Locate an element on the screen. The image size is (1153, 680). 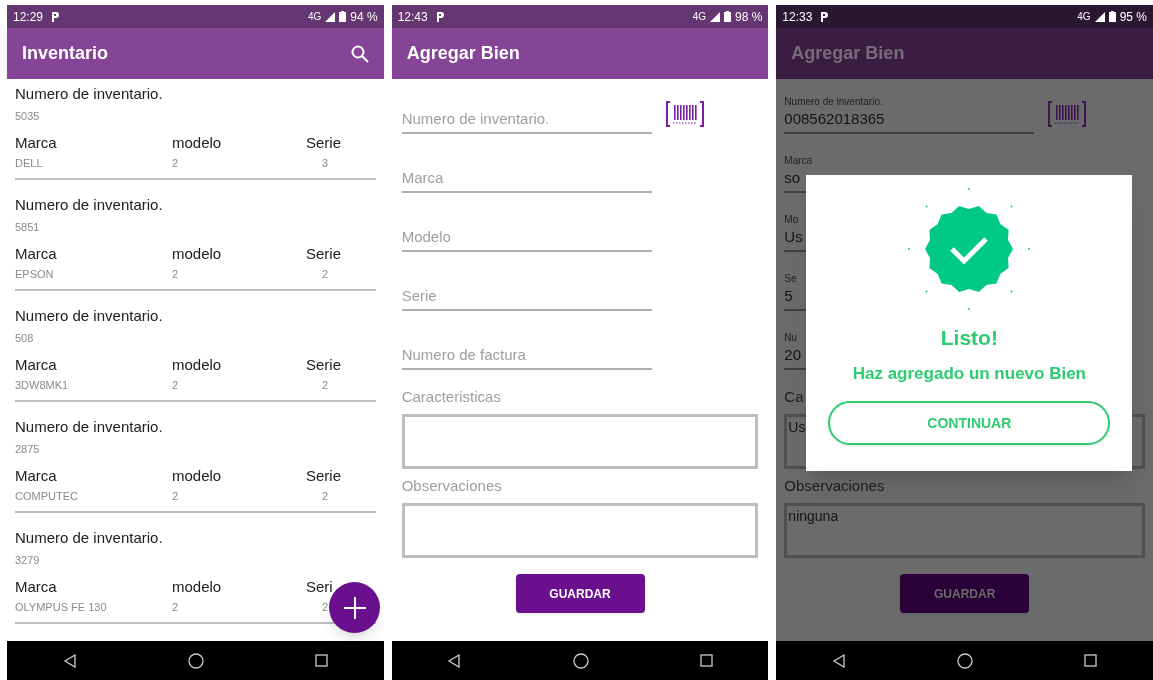
app-bar-title: Inventario is located at coordinates (65, 53).